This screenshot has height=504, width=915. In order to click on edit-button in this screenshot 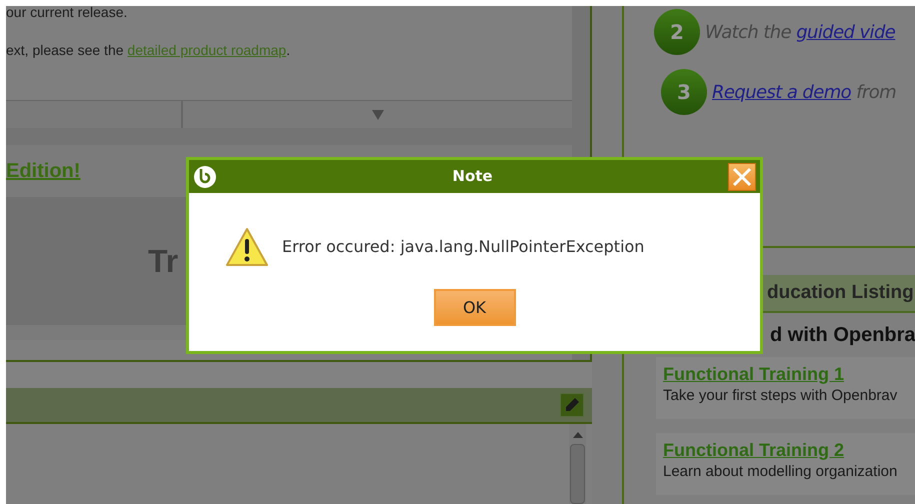, I will do `click(572, 404)`.